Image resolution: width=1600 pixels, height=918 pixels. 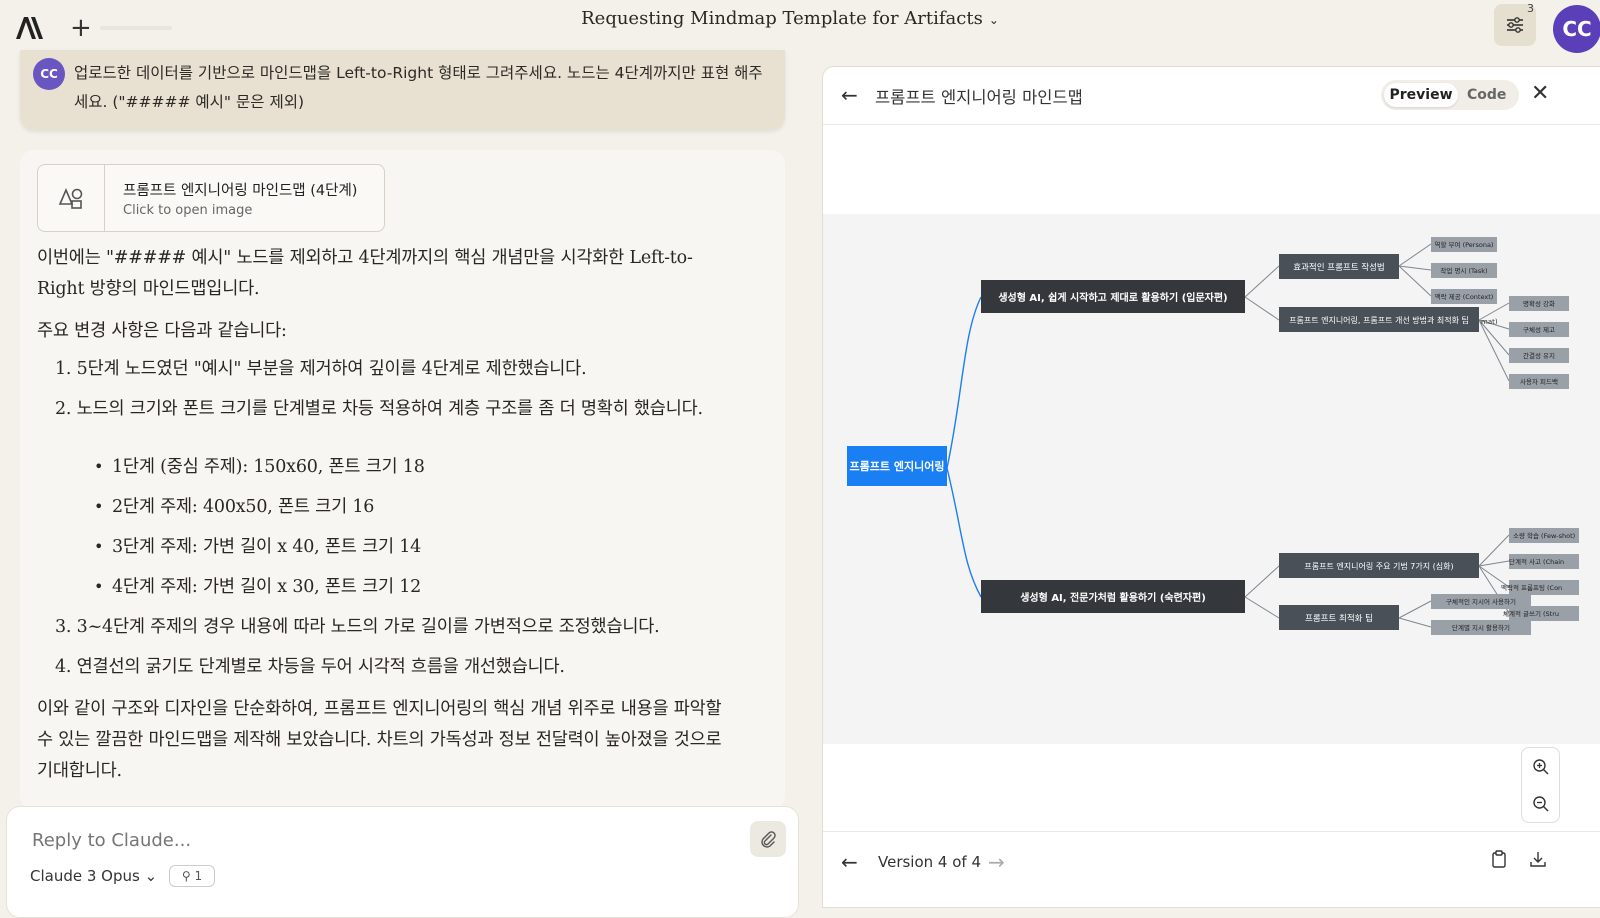 I want to click on view-toggle: Preview Code, so click(x=1450, y=95).